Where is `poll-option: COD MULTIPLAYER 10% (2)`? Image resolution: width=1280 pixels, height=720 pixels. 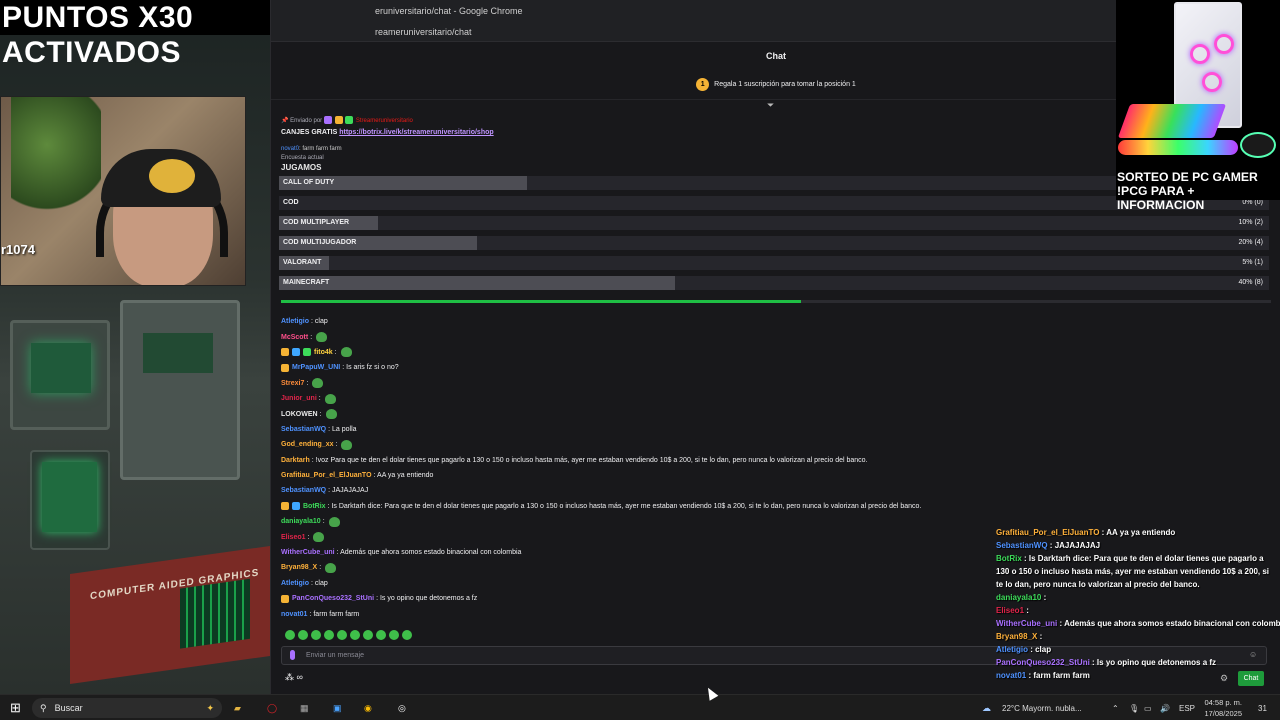 poll-option: COD MULTIPLAYER 10% (2) is located at coordinates (774, 223).